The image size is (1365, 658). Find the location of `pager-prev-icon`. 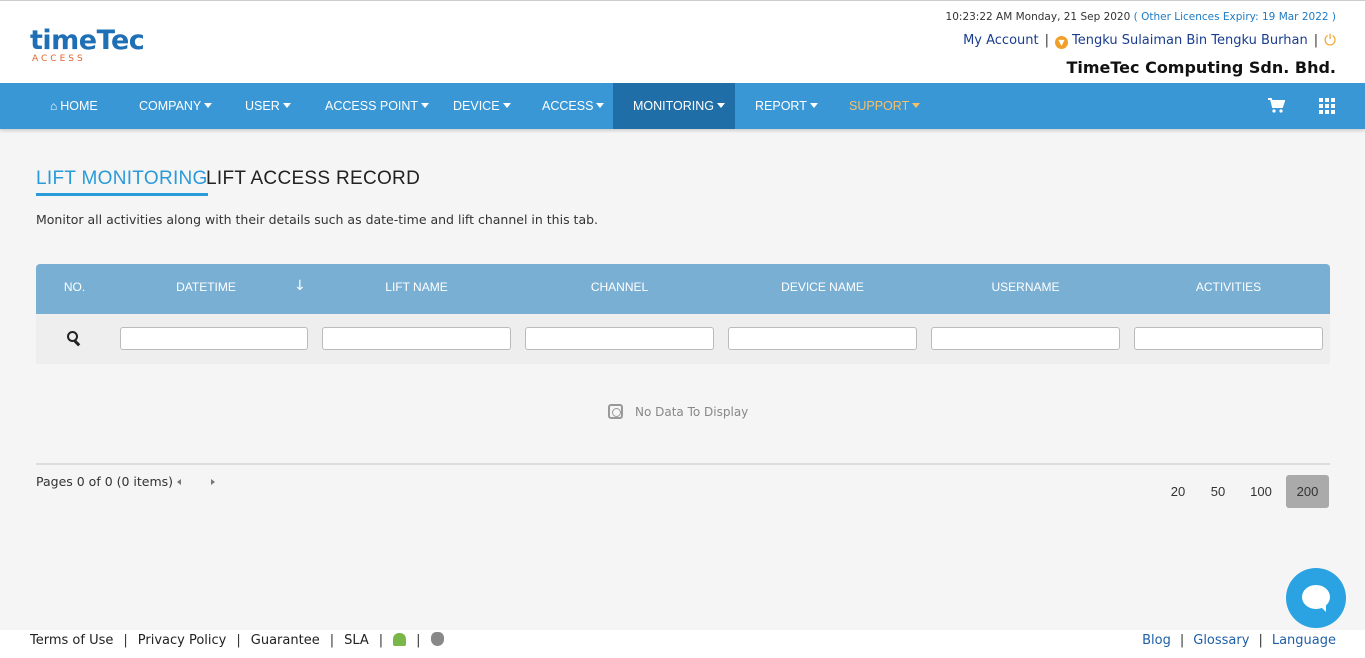

pager-prev-icon is located at coordinates (179, 482).